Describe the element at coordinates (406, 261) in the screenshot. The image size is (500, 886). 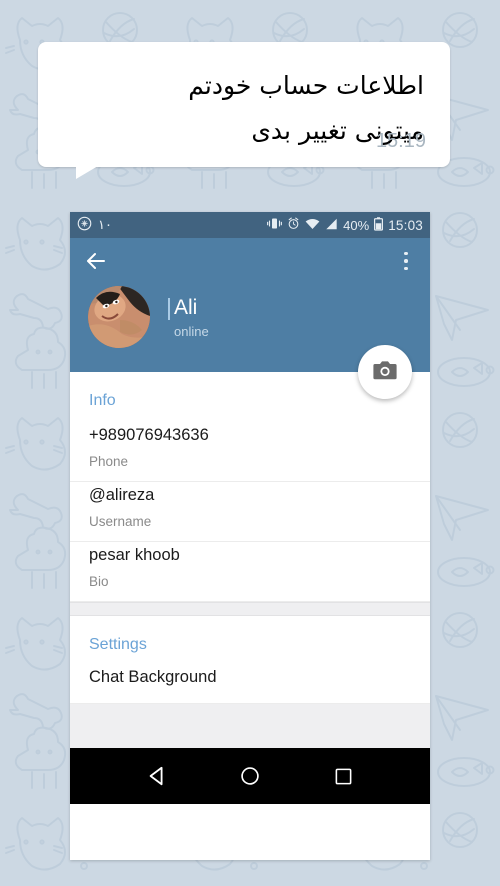
I see `overflow-menu-icon` at that location.